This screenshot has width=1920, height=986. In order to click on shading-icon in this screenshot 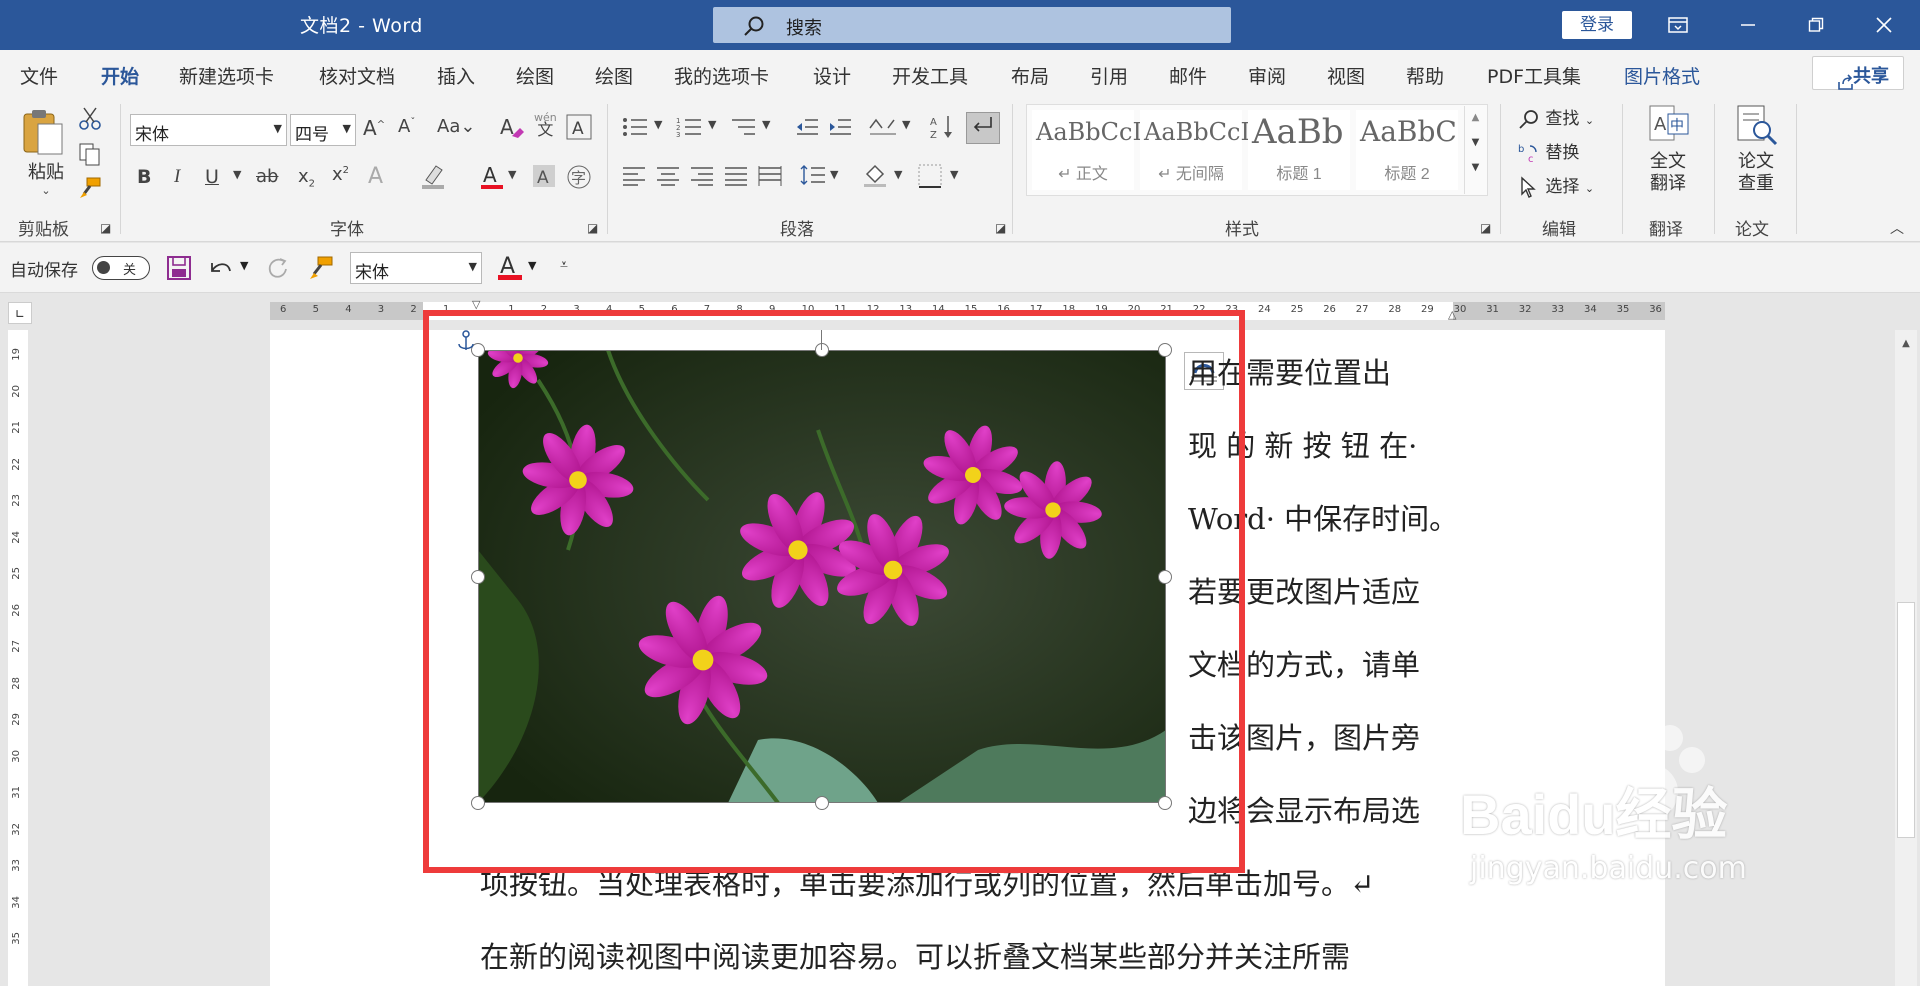, I will do `click(875, 175)`.